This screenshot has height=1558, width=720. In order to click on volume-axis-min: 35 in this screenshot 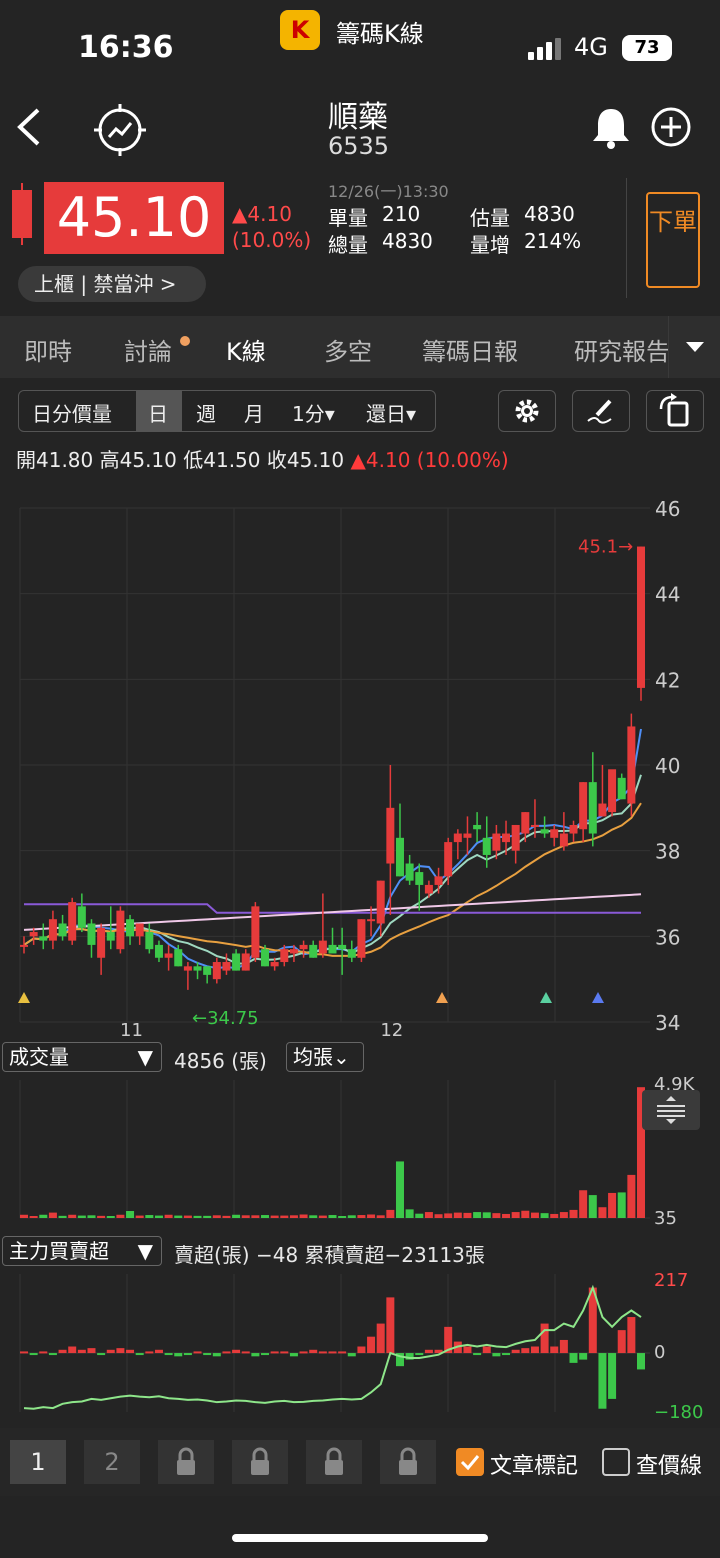, I will do `click(665, 1218)`.